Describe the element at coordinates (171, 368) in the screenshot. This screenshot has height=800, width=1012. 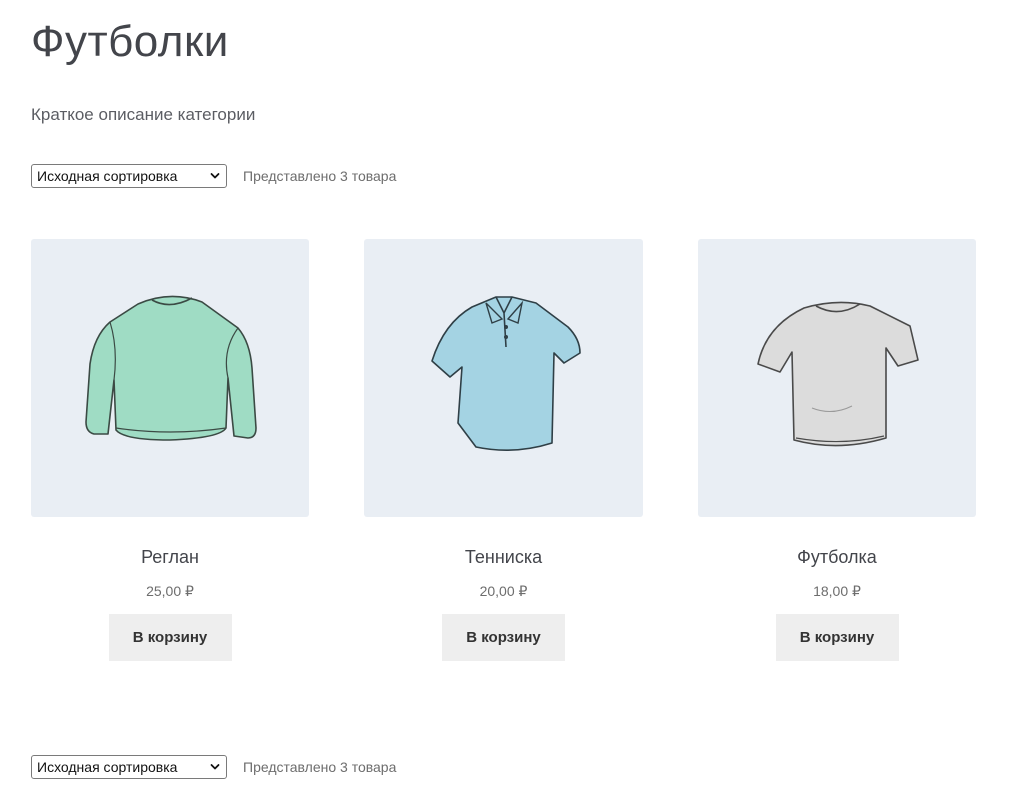
I see `longsleeve-shirt-icon` at that location.